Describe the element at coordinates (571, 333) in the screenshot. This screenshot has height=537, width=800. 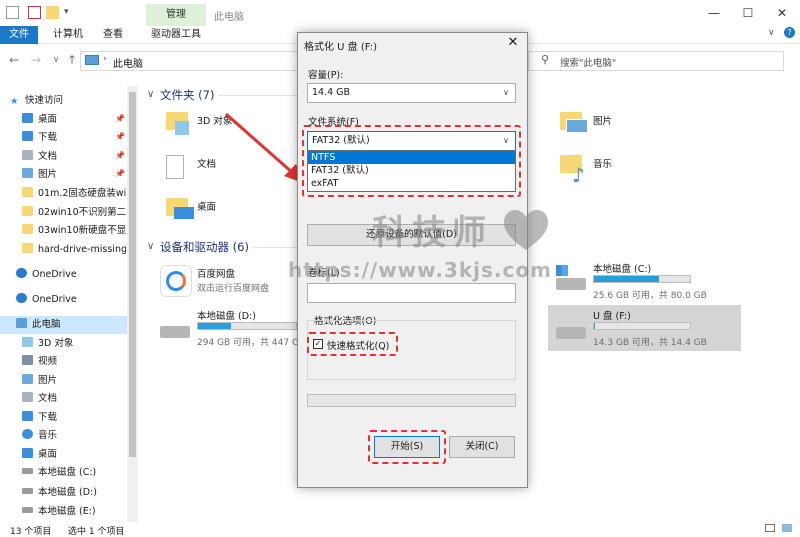
I see `drive-u-icon` at that location.